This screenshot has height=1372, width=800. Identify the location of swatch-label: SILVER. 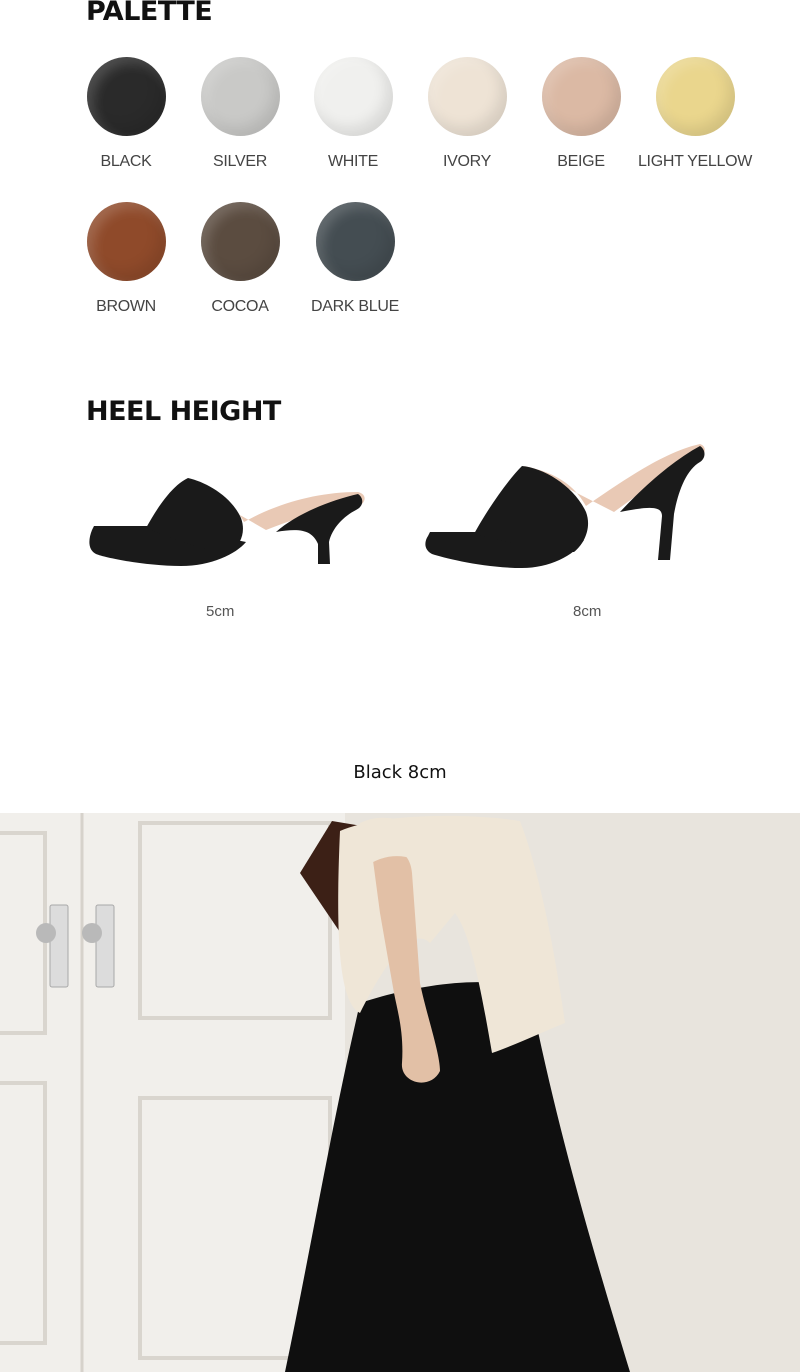
(240, 161).